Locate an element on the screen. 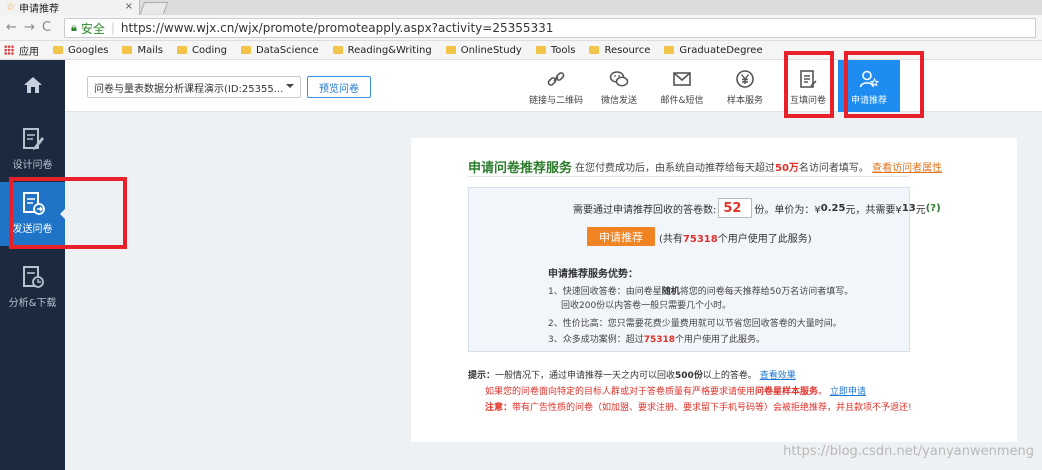 The width and height of the screenshot is (1042, 470). lock-icon: 🔒︎ is located at coordinates (74, 27).